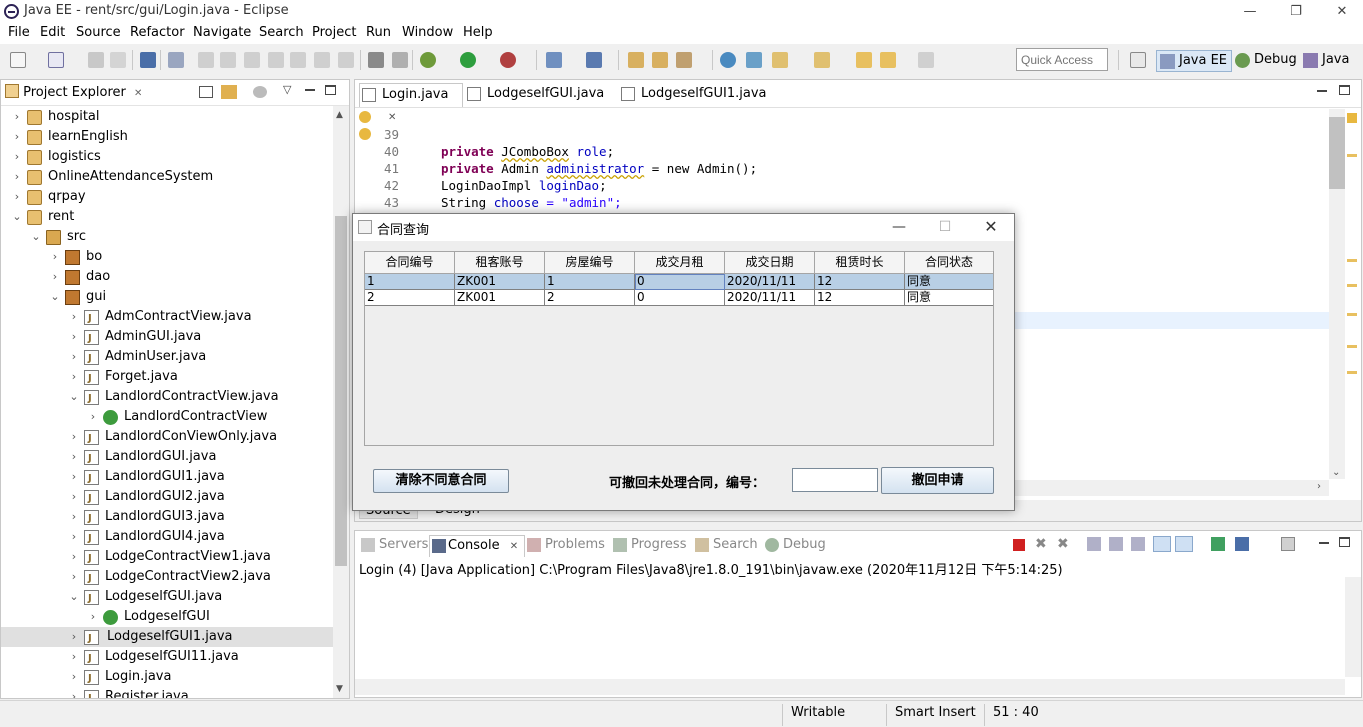  What do you see at coordinates (860, 263) in the screenshot?
I see `column-header-lease-term: 租赁时长` at bounding box center [860, 263].